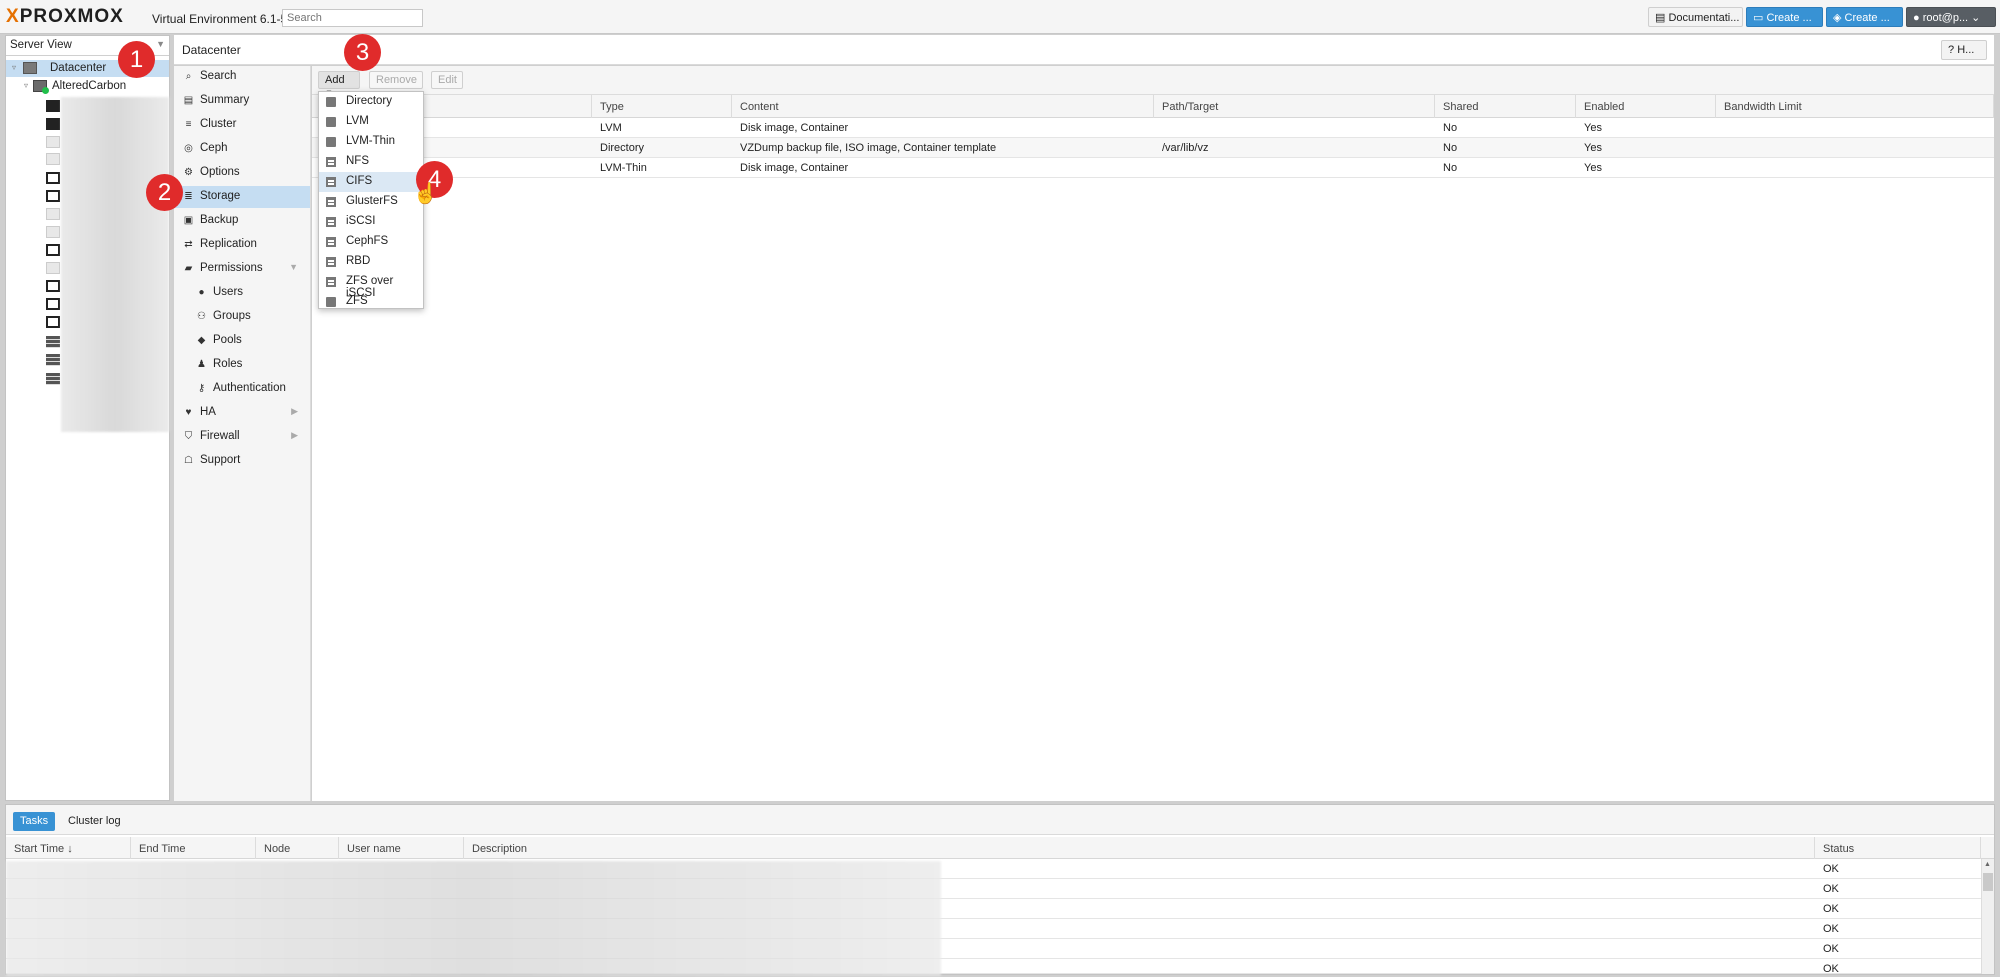 The height and width of the screenshot is (977, 2000). What do you see at coordinates (371, 285) in the screenshot?
I see `menu-item-zfs-over-iscsi: ZFS over iSCSI` at bounding box center [371, 285].